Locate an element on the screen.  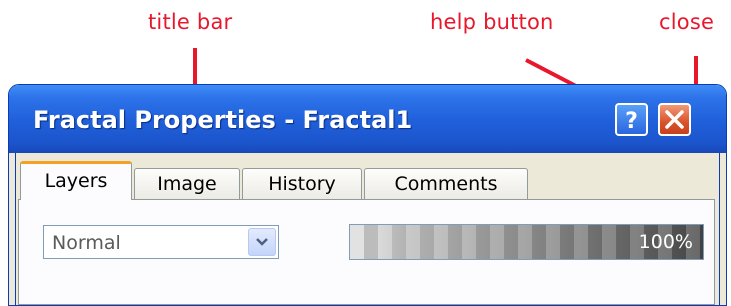
question-mark-icon: ? is located at coordinates (631, 121).